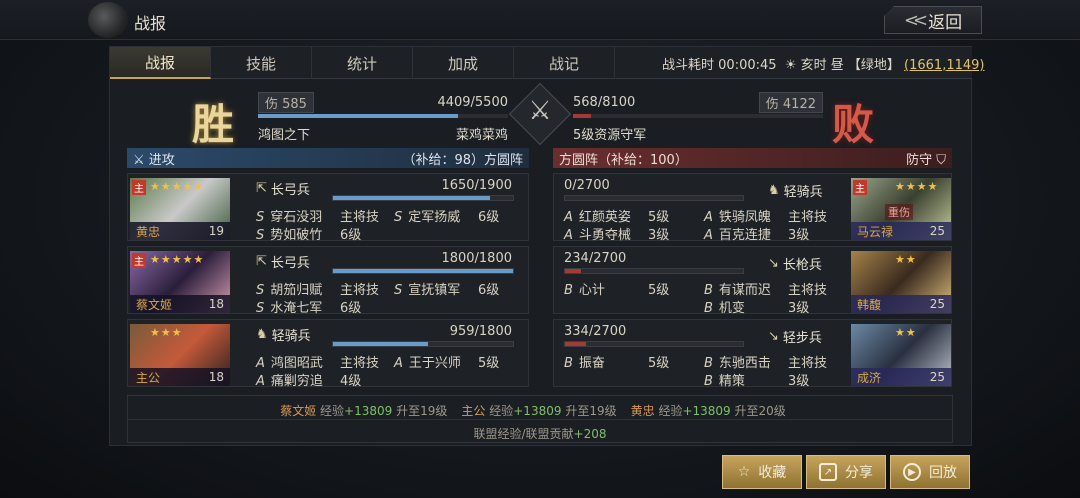 Image resolution: width=1080 pixels, height=498 pixels. I want to click on hero-name: 黄忠, so click(148, 231).